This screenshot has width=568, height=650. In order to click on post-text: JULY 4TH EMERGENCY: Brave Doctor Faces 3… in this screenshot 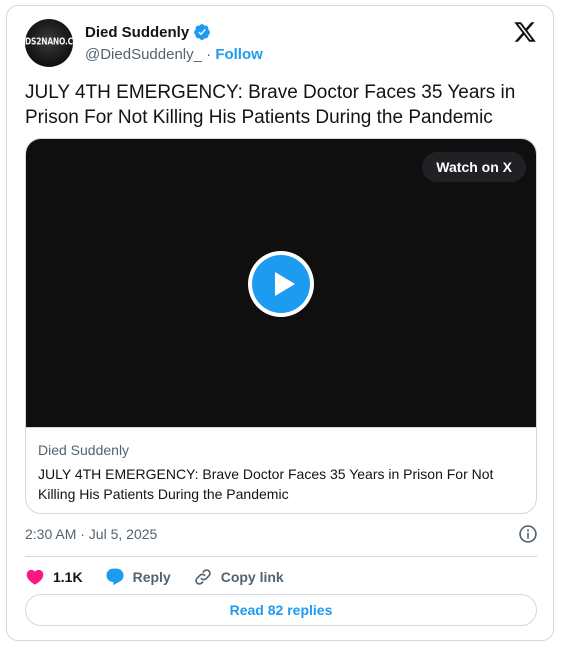, I will do `click(270, 105)`.